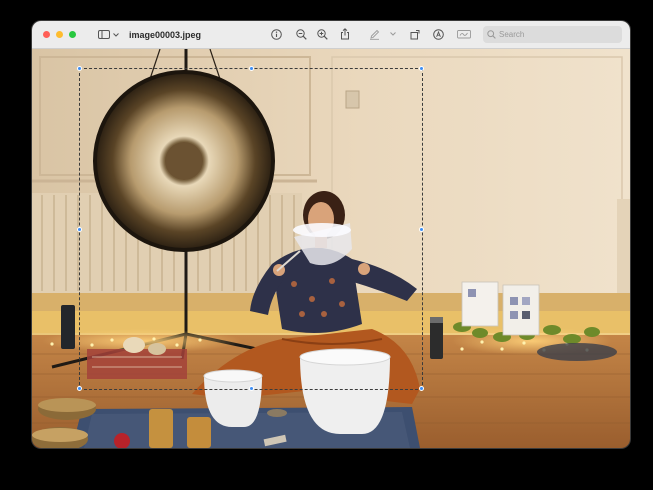 The image size is (653, 490). I want to click on close-button, so click(46, 34).